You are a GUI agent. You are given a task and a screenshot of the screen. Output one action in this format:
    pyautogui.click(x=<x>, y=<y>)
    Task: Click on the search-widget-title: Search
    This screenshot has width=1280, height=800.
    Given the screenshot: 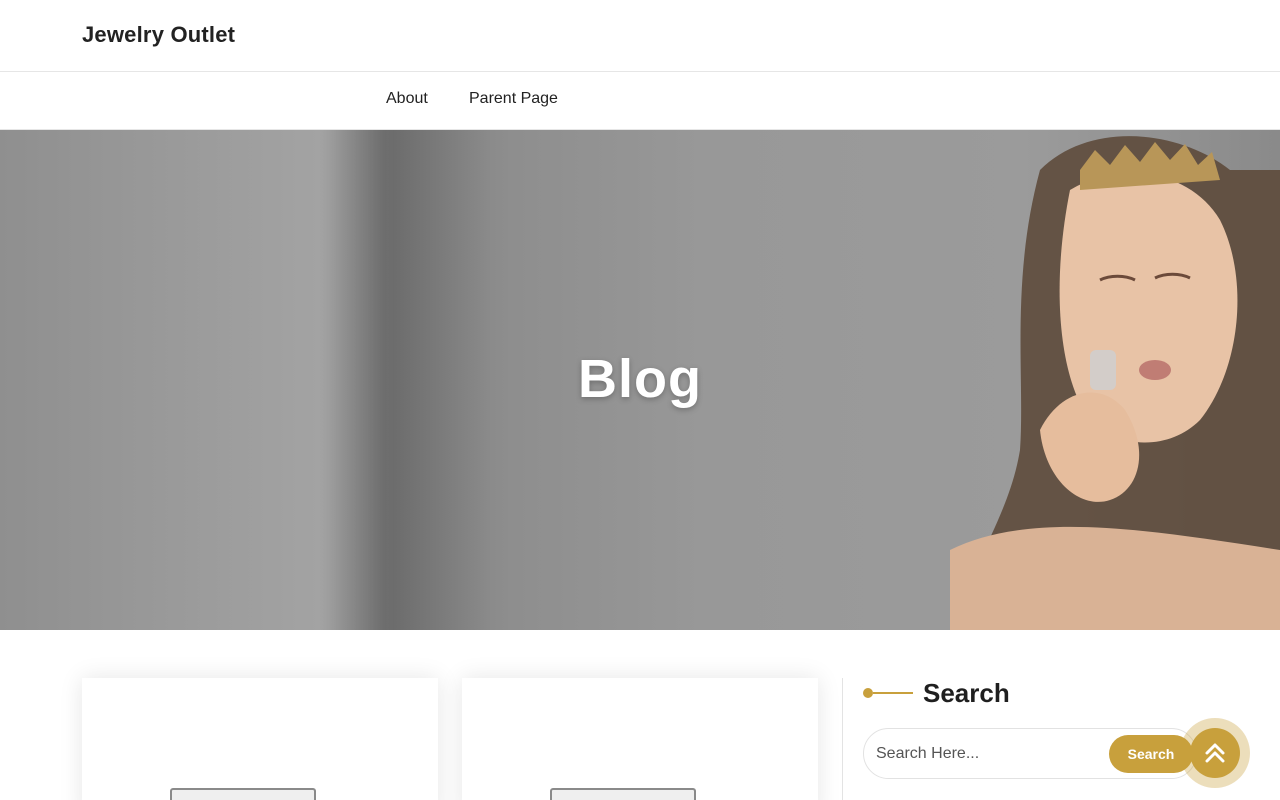 What is the action you would take?
    pyautogui.click(x=966, y=692)
    